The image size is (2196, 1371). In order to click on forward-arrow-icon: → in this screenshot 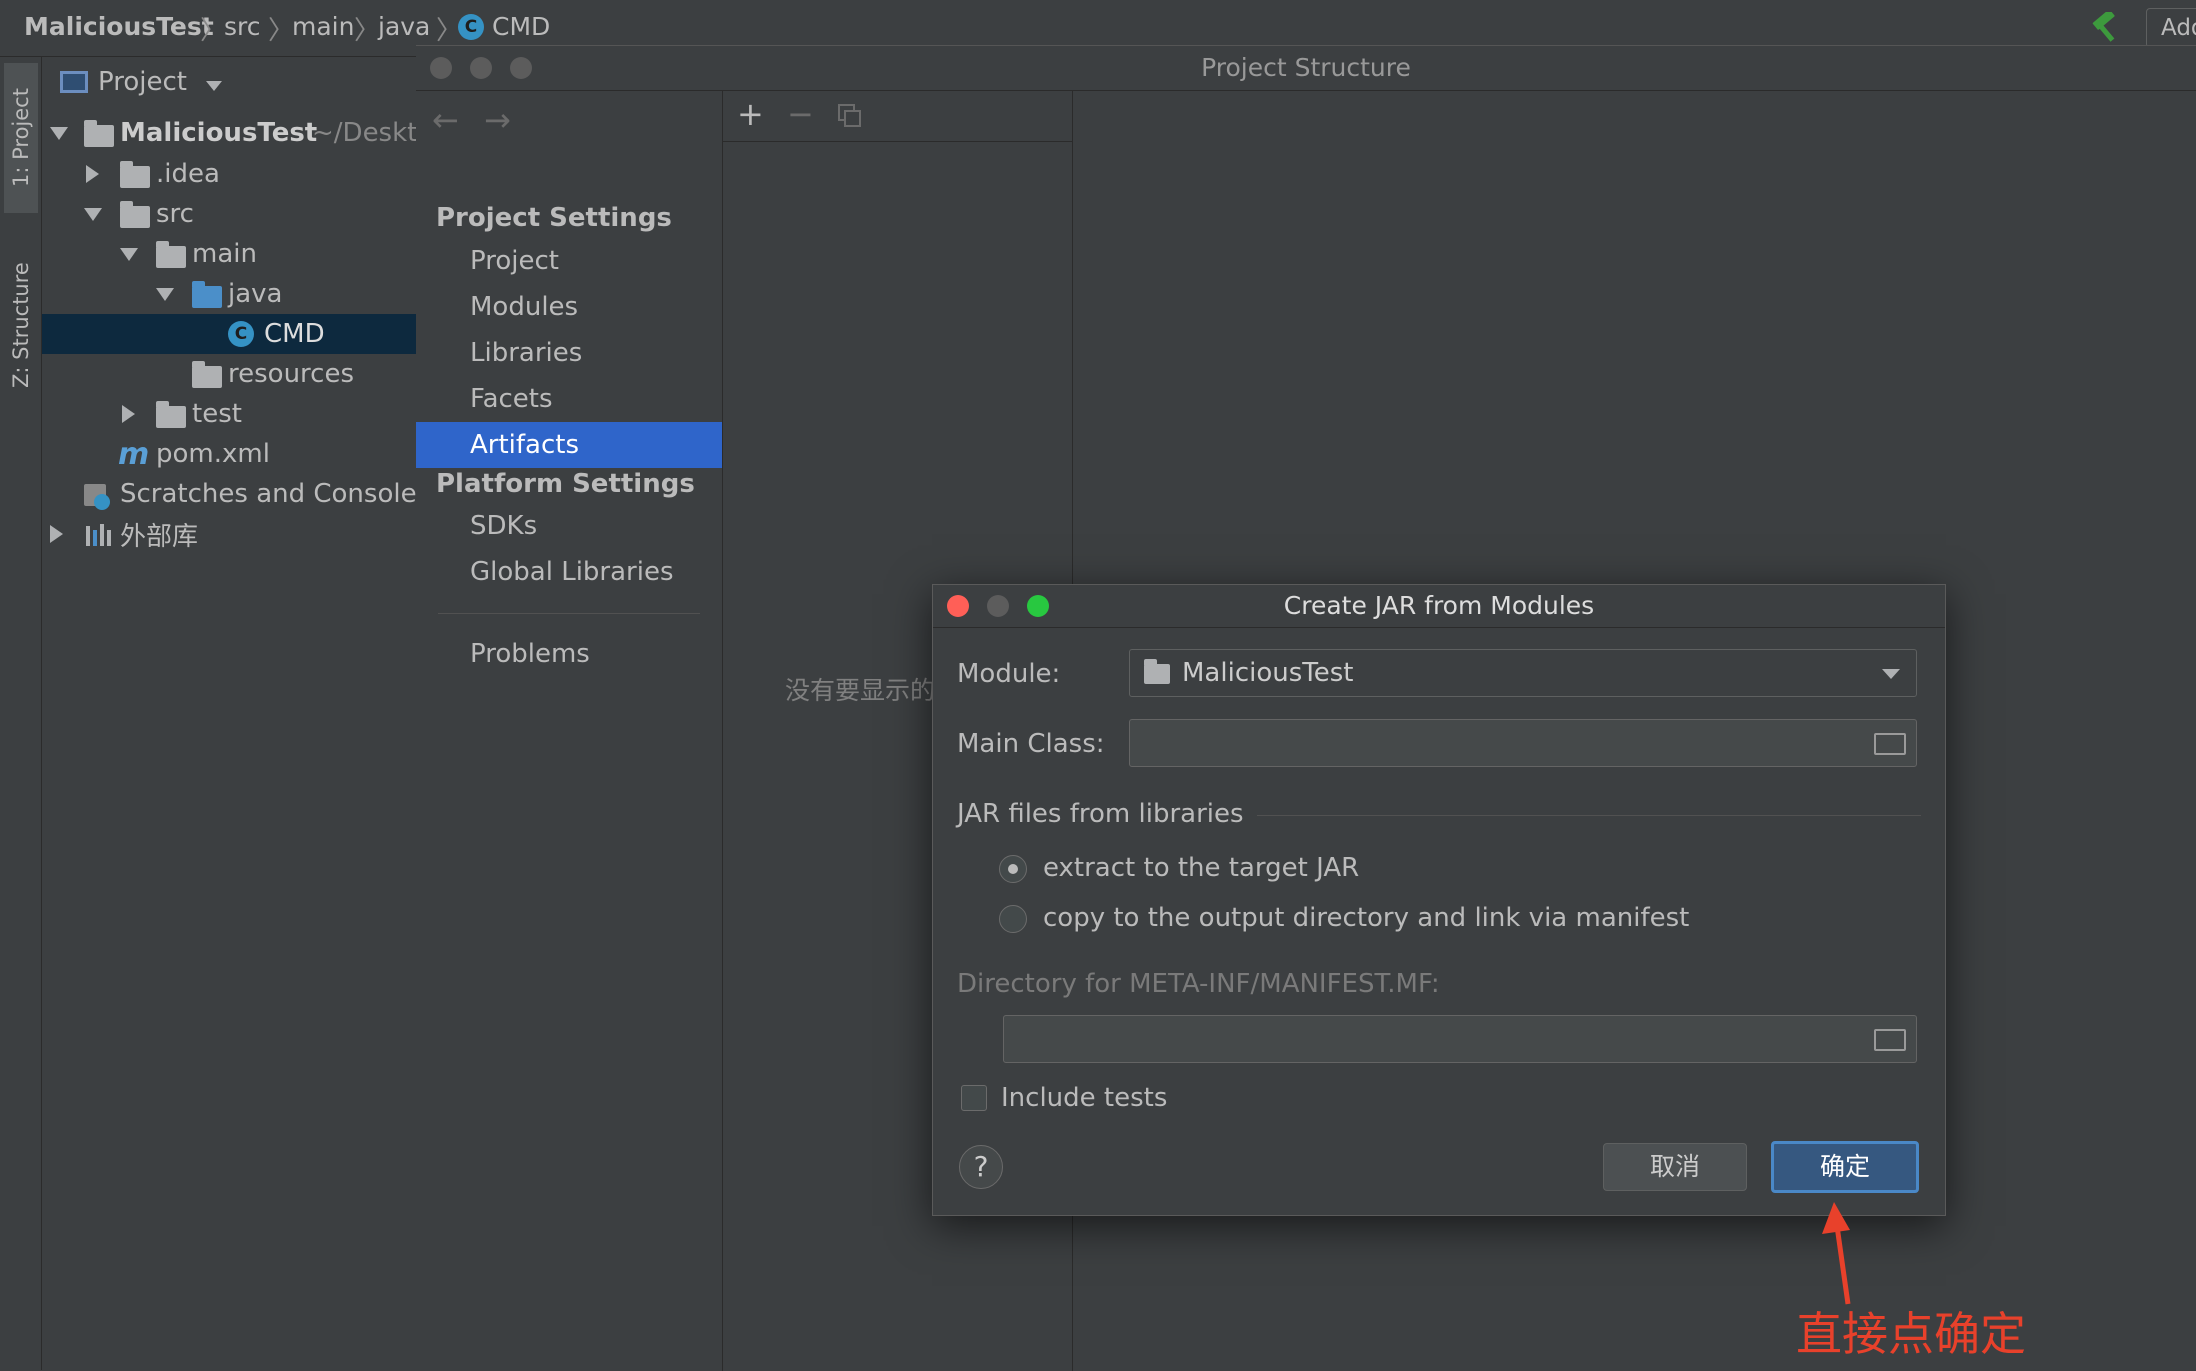, I will do `click(497, 120)`.